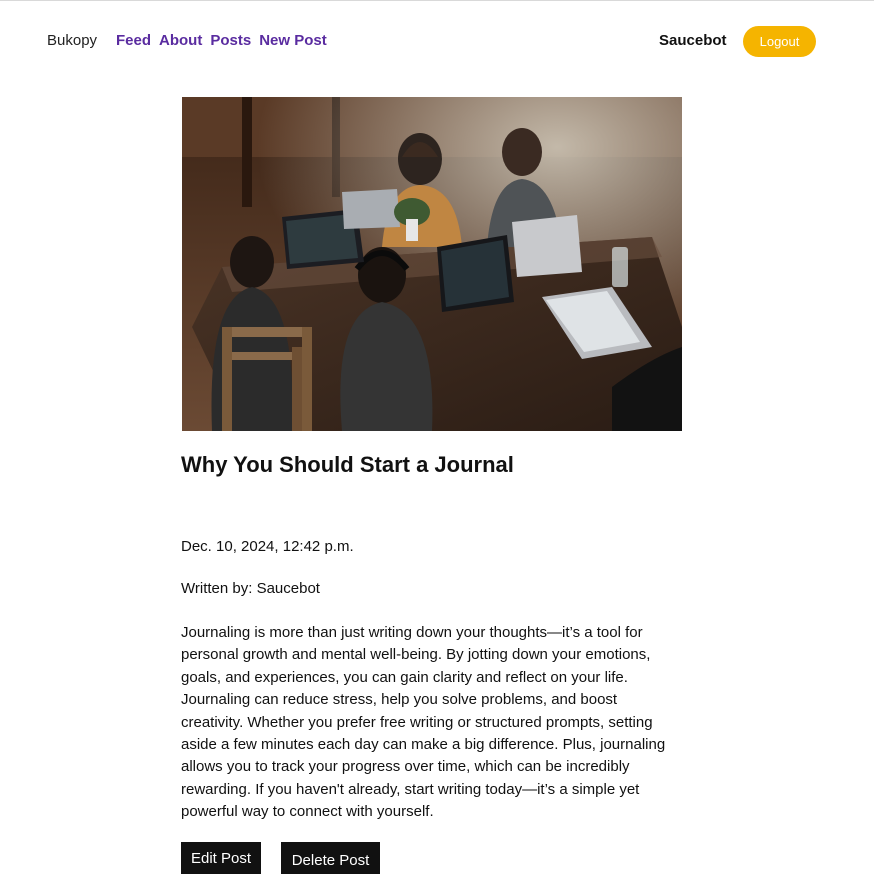  I want to click on delete-post-button: Delete Post, so click(330, 858).